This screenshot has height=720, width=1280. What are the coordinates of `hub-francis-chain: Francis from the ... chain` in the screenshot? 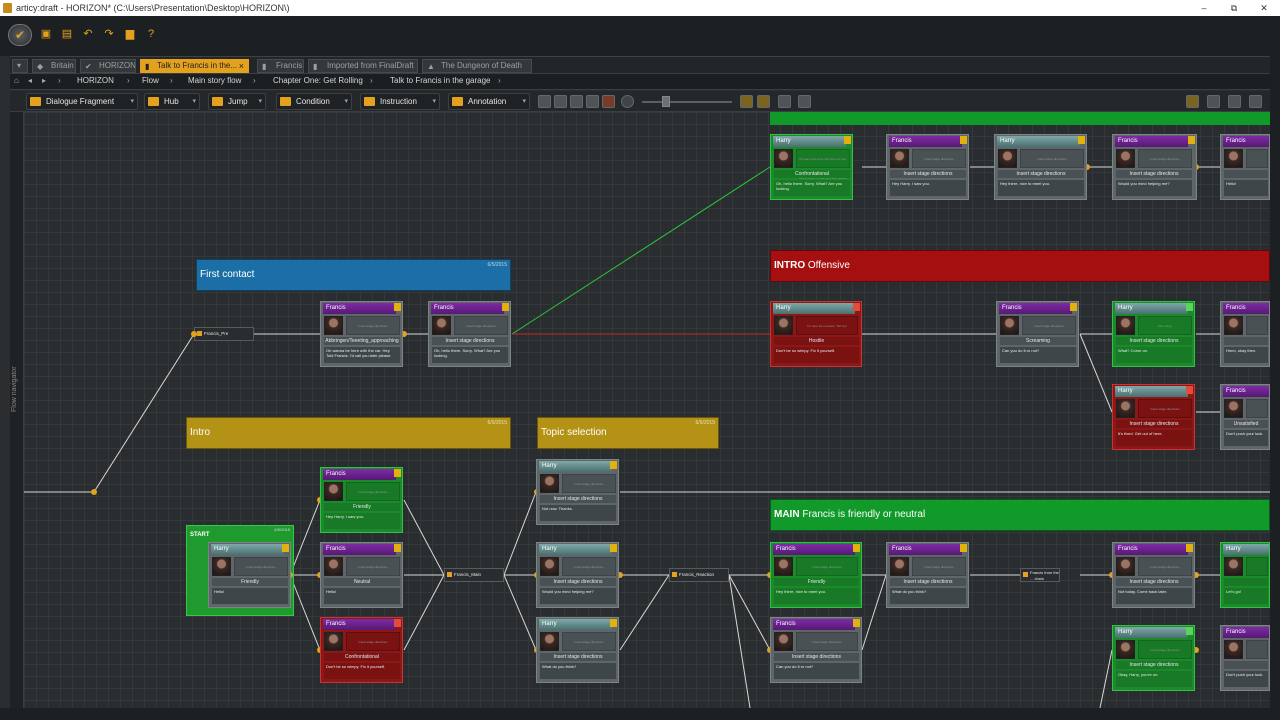 It's located at (1040, 575).